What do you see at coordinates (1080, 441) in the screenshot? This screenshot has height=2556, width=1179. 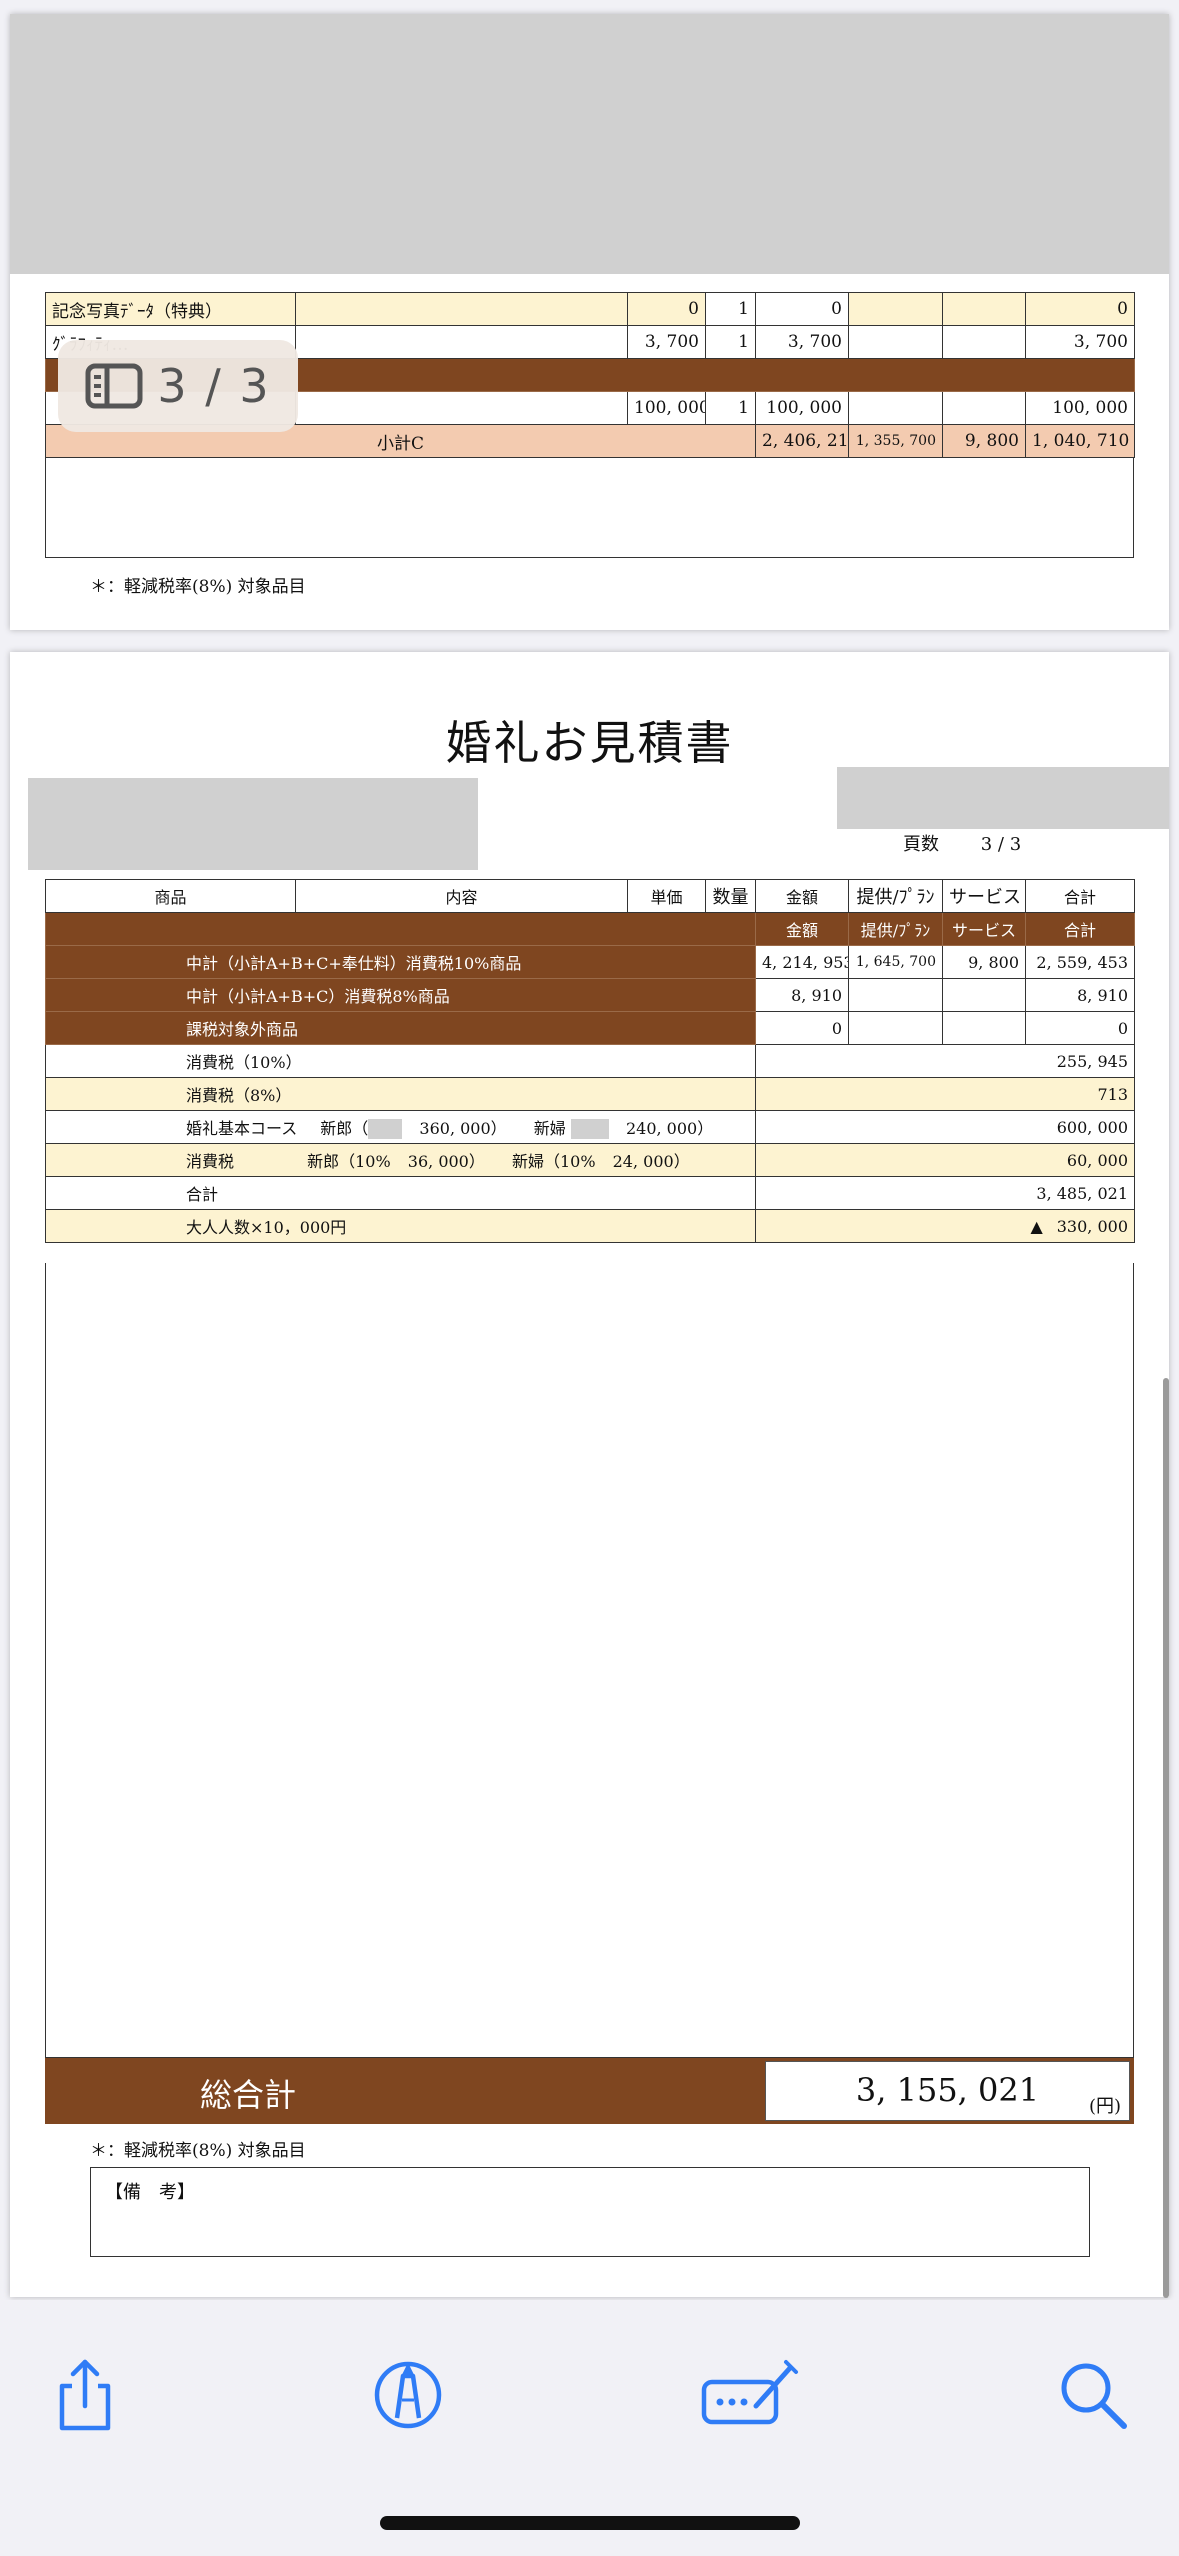 I see `subtotal-total: 1, 040, 710` at bounding box center [1080, 441].